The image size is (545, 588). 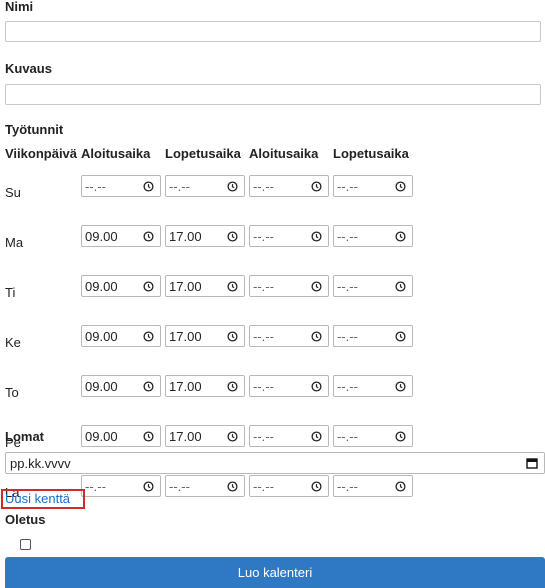 What do you see at coordinates (13, 342) in the screenshot?
I see `weekday-label: Ke` at bounding box center [13, 342].